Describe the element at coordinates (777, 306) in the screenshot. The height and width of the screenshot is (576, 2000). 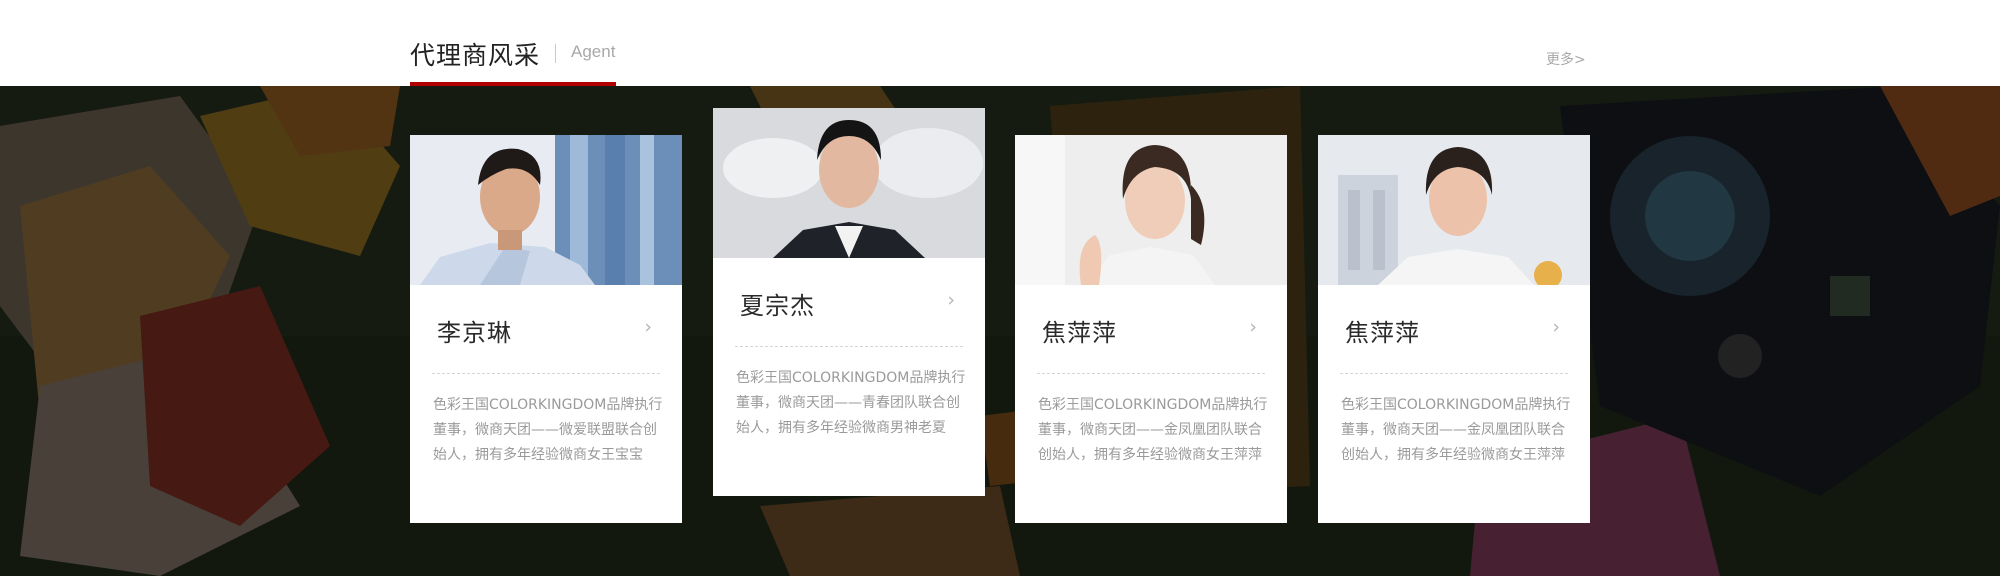
I see `agent-name: 夏宗杰` at that location.